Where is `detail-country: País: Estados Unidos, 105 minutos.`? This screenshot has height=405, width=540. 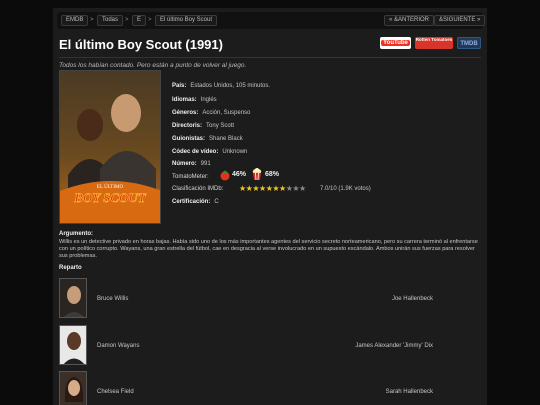
detail-country: País: Estados Unidos, 105 minutos. is located at coordinates (221, 86).